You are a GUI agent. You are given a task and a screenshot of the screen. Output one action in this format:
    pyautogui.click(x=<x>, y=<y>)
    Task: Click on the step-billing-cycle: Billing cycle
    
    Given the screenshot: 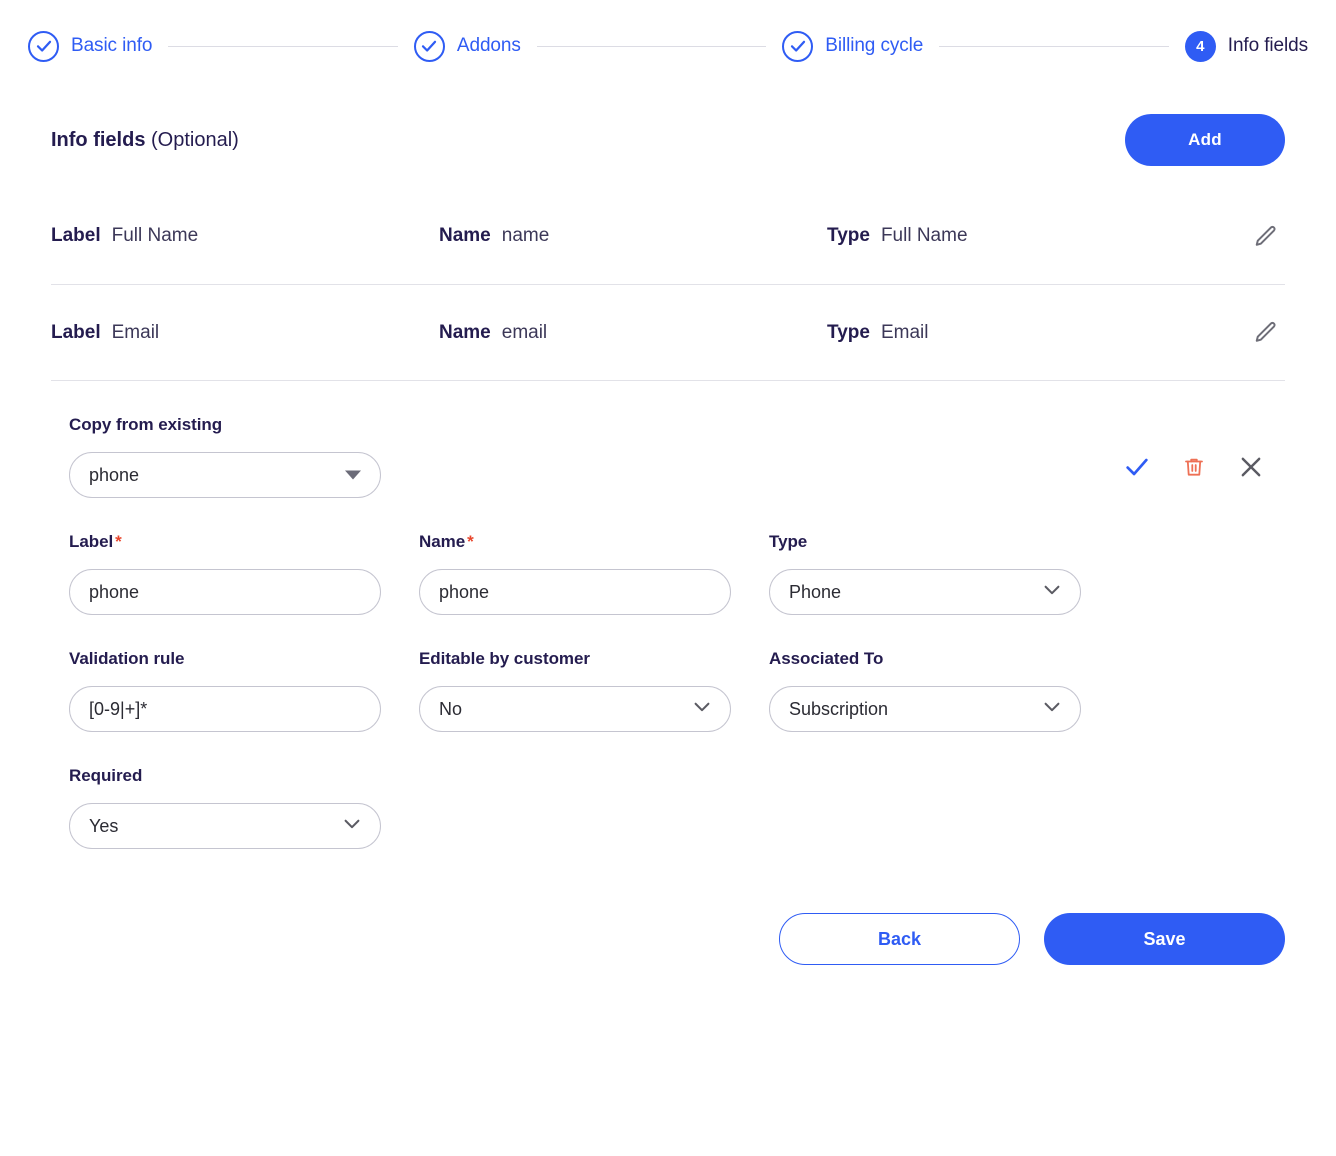 What is the action you would take?
    pyautogui.click(x=853, y=46)
    